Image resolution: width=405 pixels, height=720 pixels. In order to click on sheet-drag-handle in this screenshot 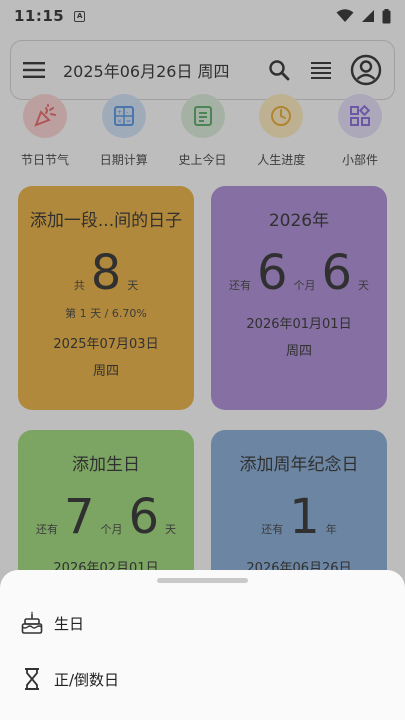, I will do `click(202, 580)`.